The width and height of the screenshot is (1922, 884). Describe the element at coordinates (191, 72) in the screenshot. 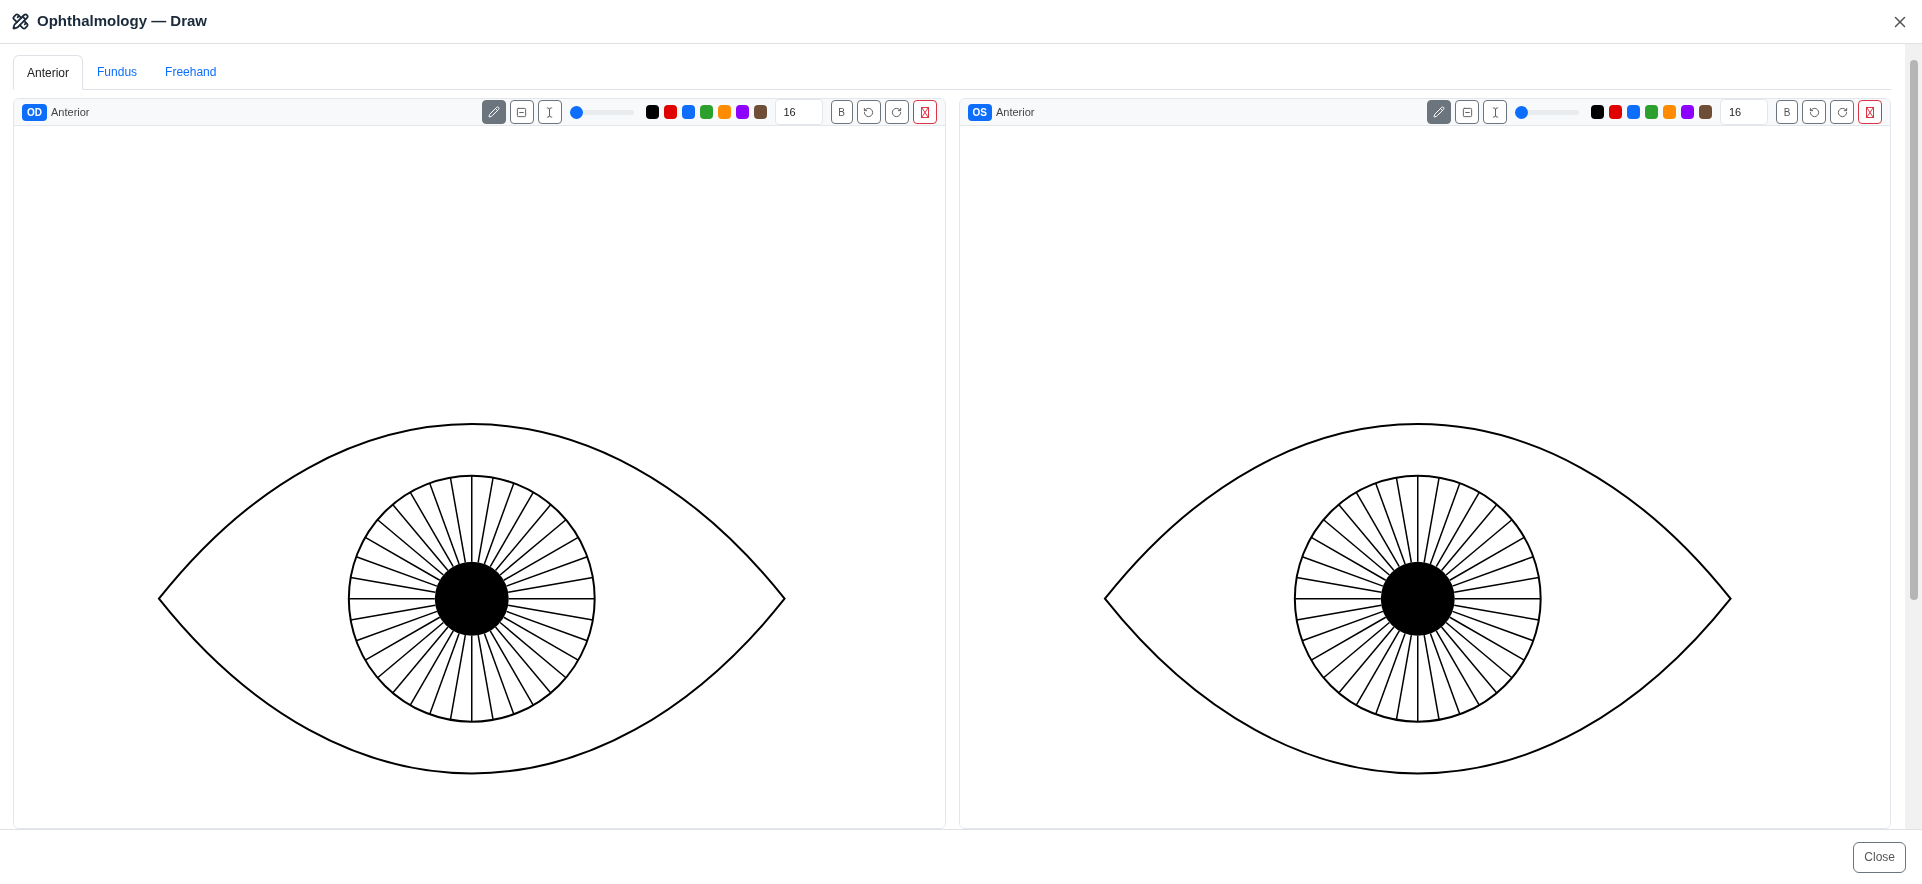

I see `tab: Freehand` at that location.